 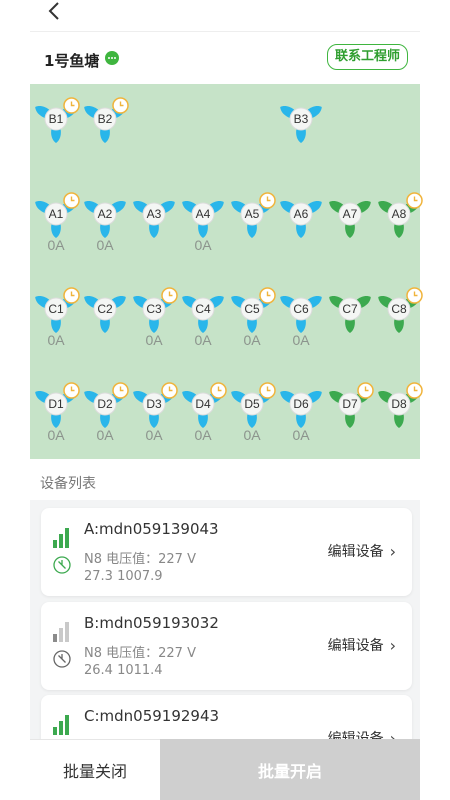 What do you see at coordinates (203, 309) in the screenshot?
I see `aerator-label: C4` at bounding box center [203, 309].